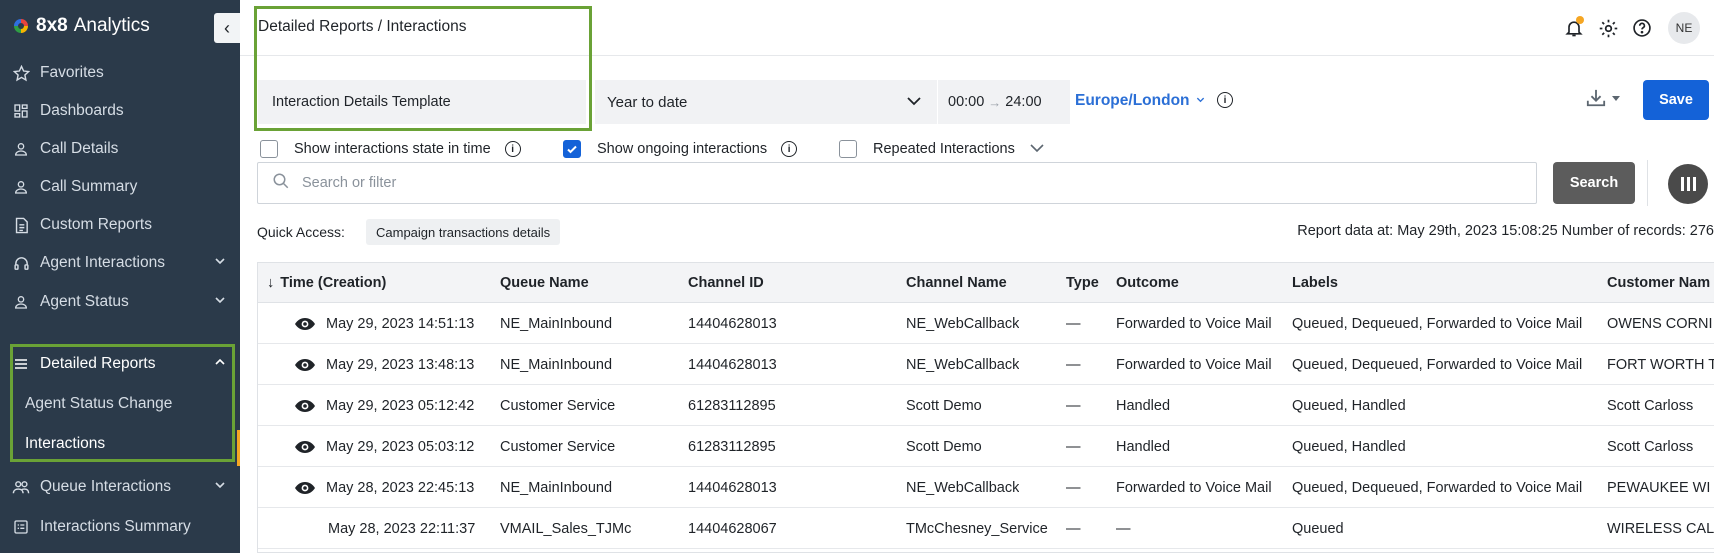 The image size is (1714, 553). Describe the element at coordinates (1315, 283) in the screenshot. I see `column-header-labels: Labels` at that location.